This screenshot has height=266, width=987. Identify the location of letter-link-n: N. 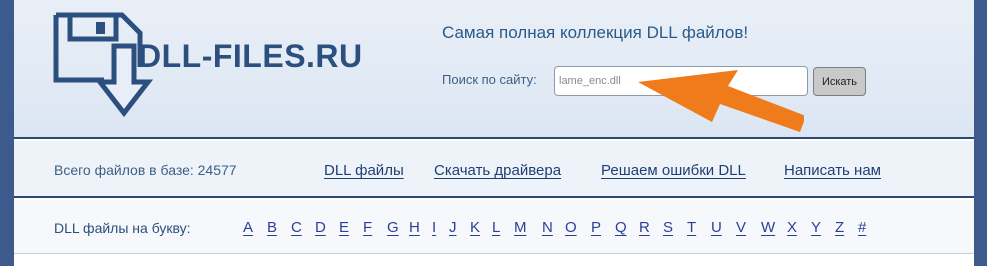
(547, 227).